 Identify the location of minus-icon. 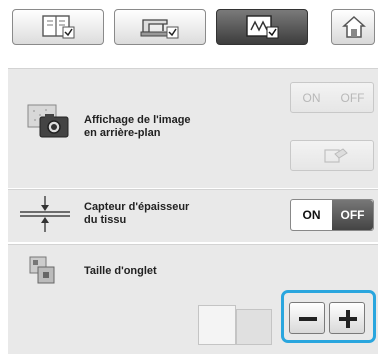
(308, 319).